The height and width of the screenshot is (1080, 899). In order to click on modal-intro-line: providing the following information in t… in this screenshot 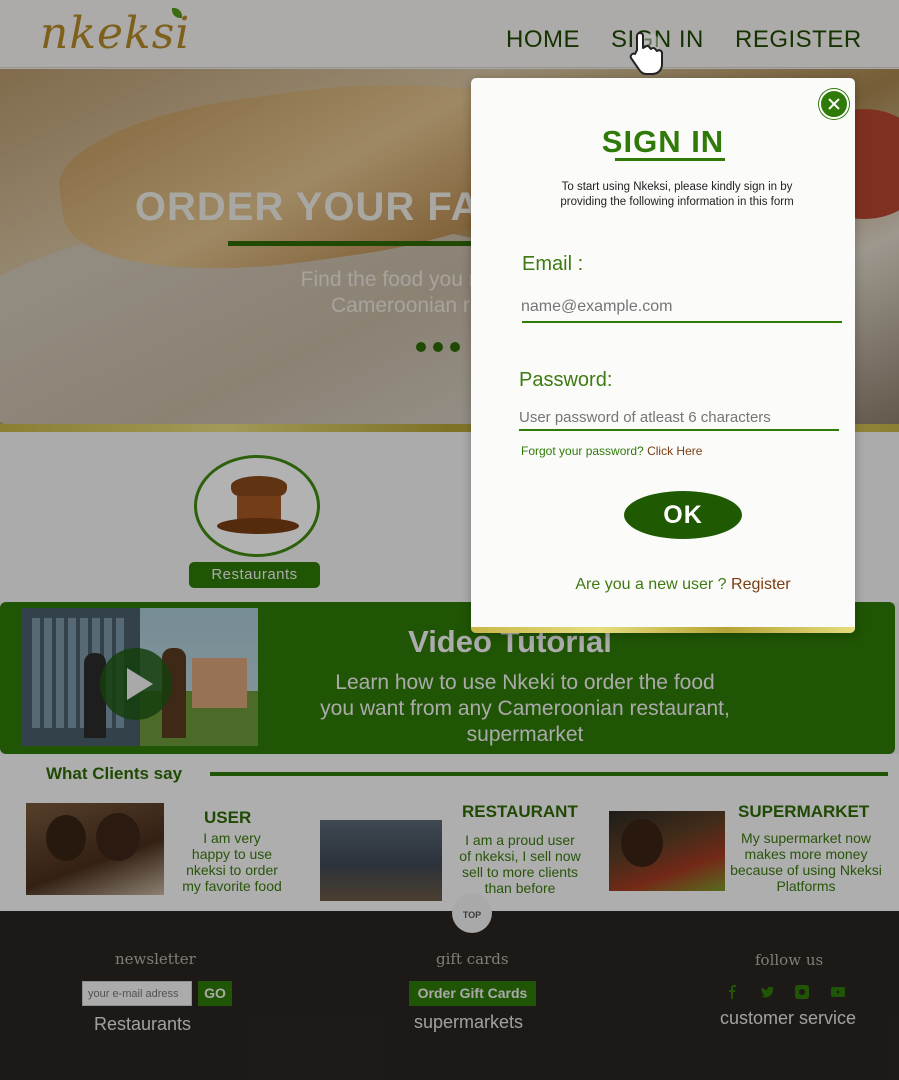, I will do `click(677, 202)`.